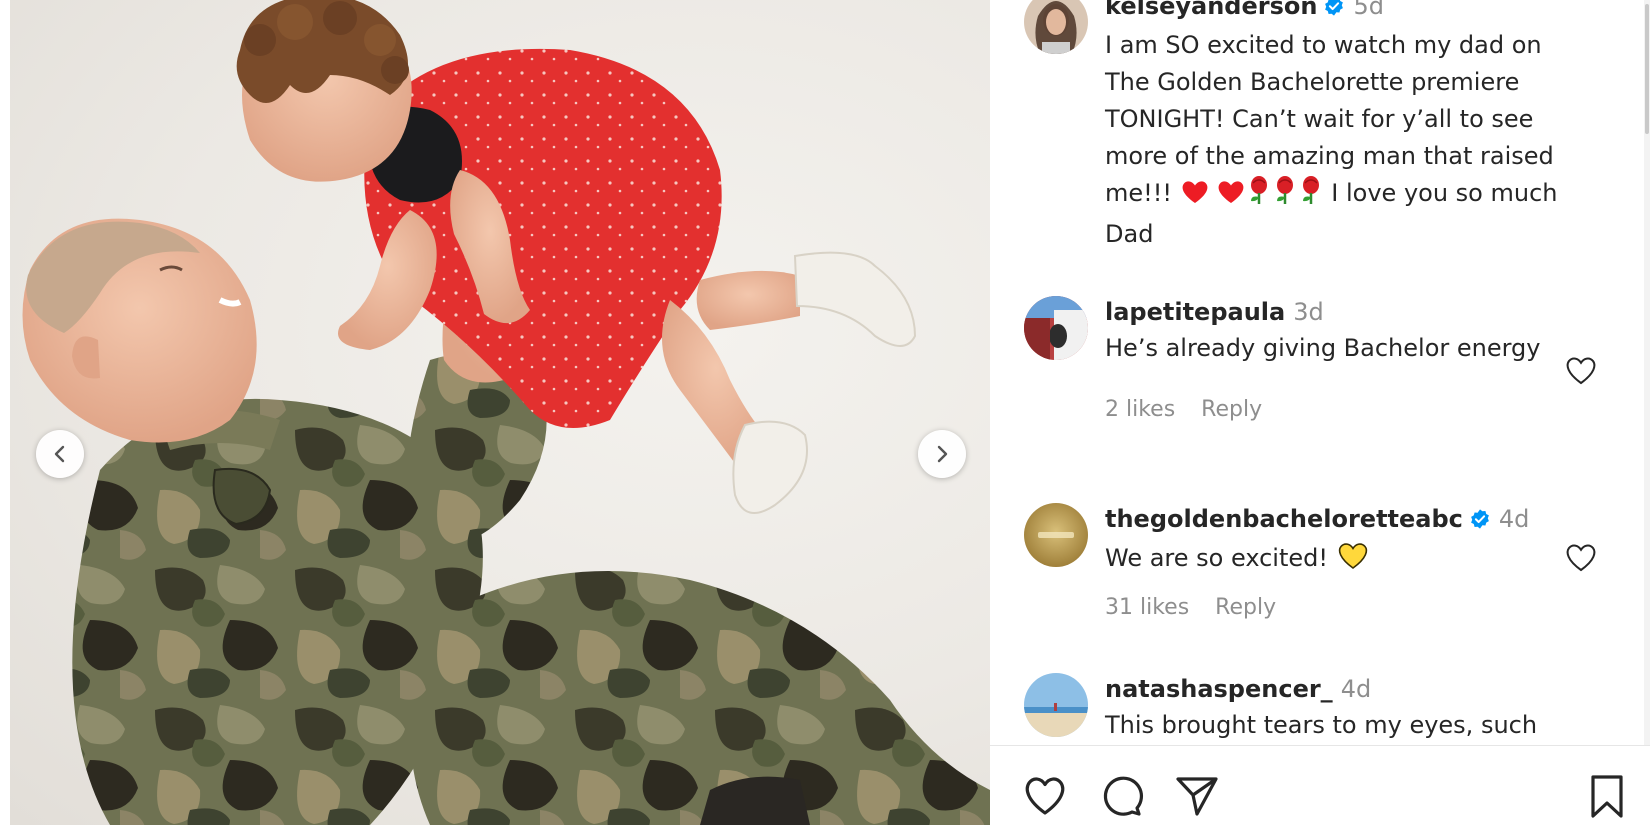 The image size is (1650, 825). Describe the element at coordinates (1140, 409) in the screenshot. I see `comment-likes-count: 2 likes` at that location.